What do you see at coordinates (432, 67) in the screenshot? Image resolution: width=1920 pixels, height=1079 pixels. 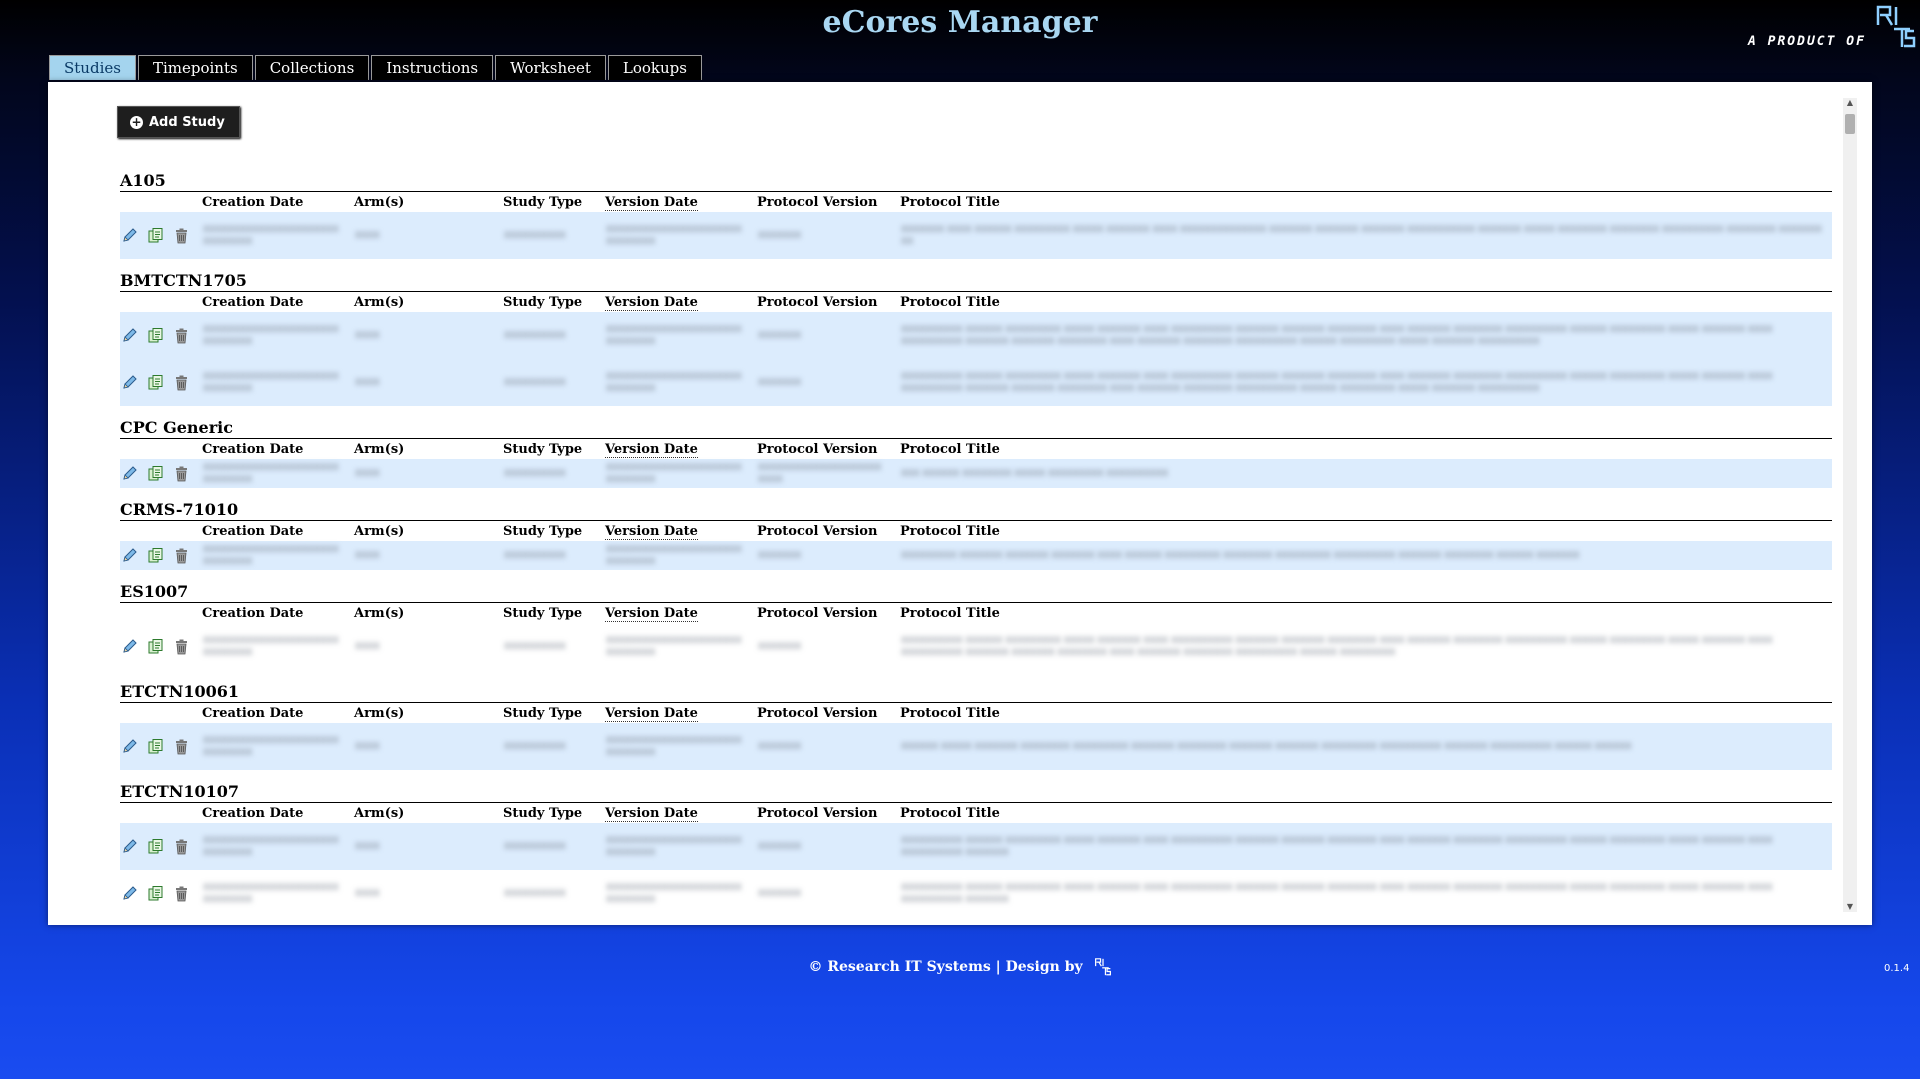 I see `tab-instructions: Instructions` at bounding box center [432, 67].